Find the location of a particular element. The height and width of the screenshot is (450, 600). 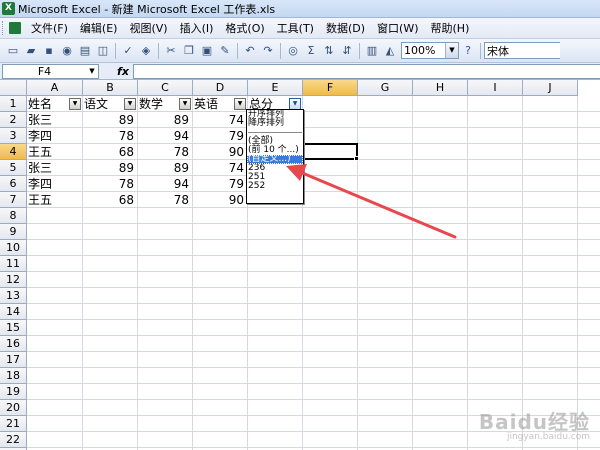

redo-icon: ↷ is located at coordinates (268, 51).